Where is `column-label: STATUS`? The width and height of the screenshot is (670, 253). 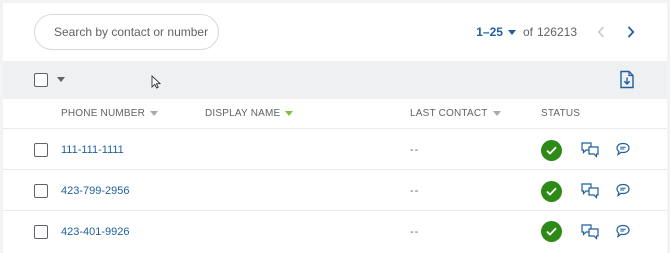
column-label: STATUS is located at coordinates (561, 113).